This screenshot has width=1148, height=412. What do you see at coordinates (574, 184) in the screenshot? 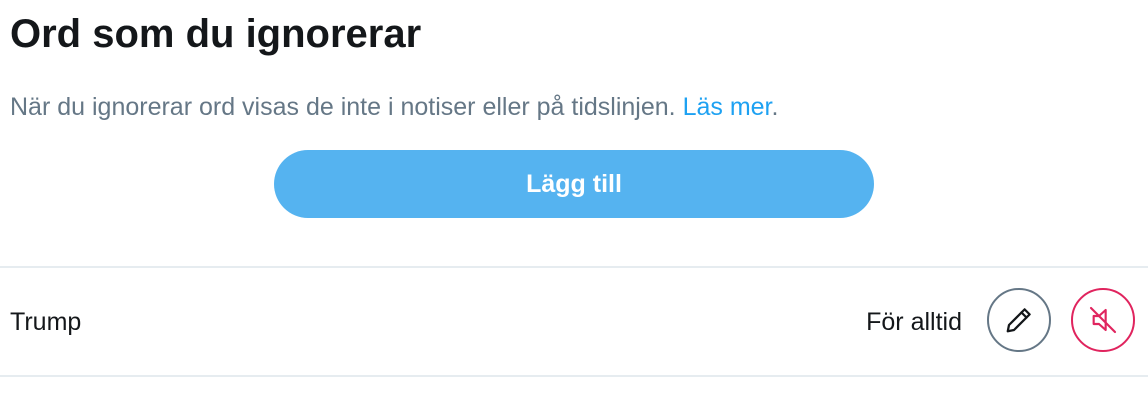
I see `add-muted-word-button: Lägg till` at bounding box center [574, 184].